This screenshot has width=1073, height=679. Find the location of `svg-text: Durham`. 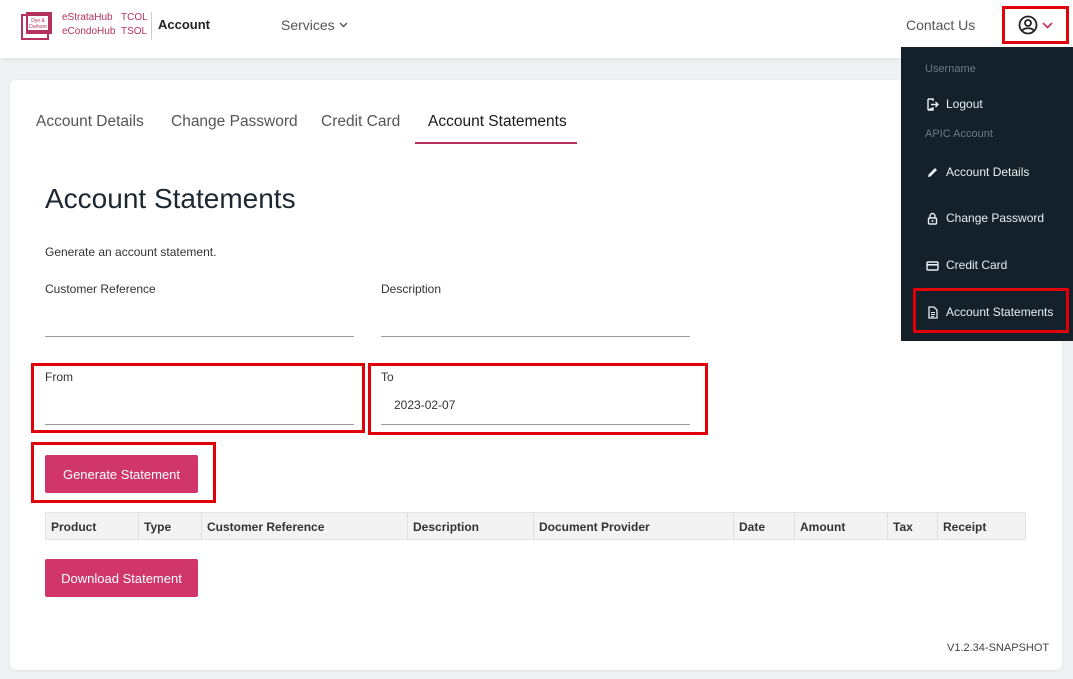

svg-text: Durham is located at coordinates (38, 27).